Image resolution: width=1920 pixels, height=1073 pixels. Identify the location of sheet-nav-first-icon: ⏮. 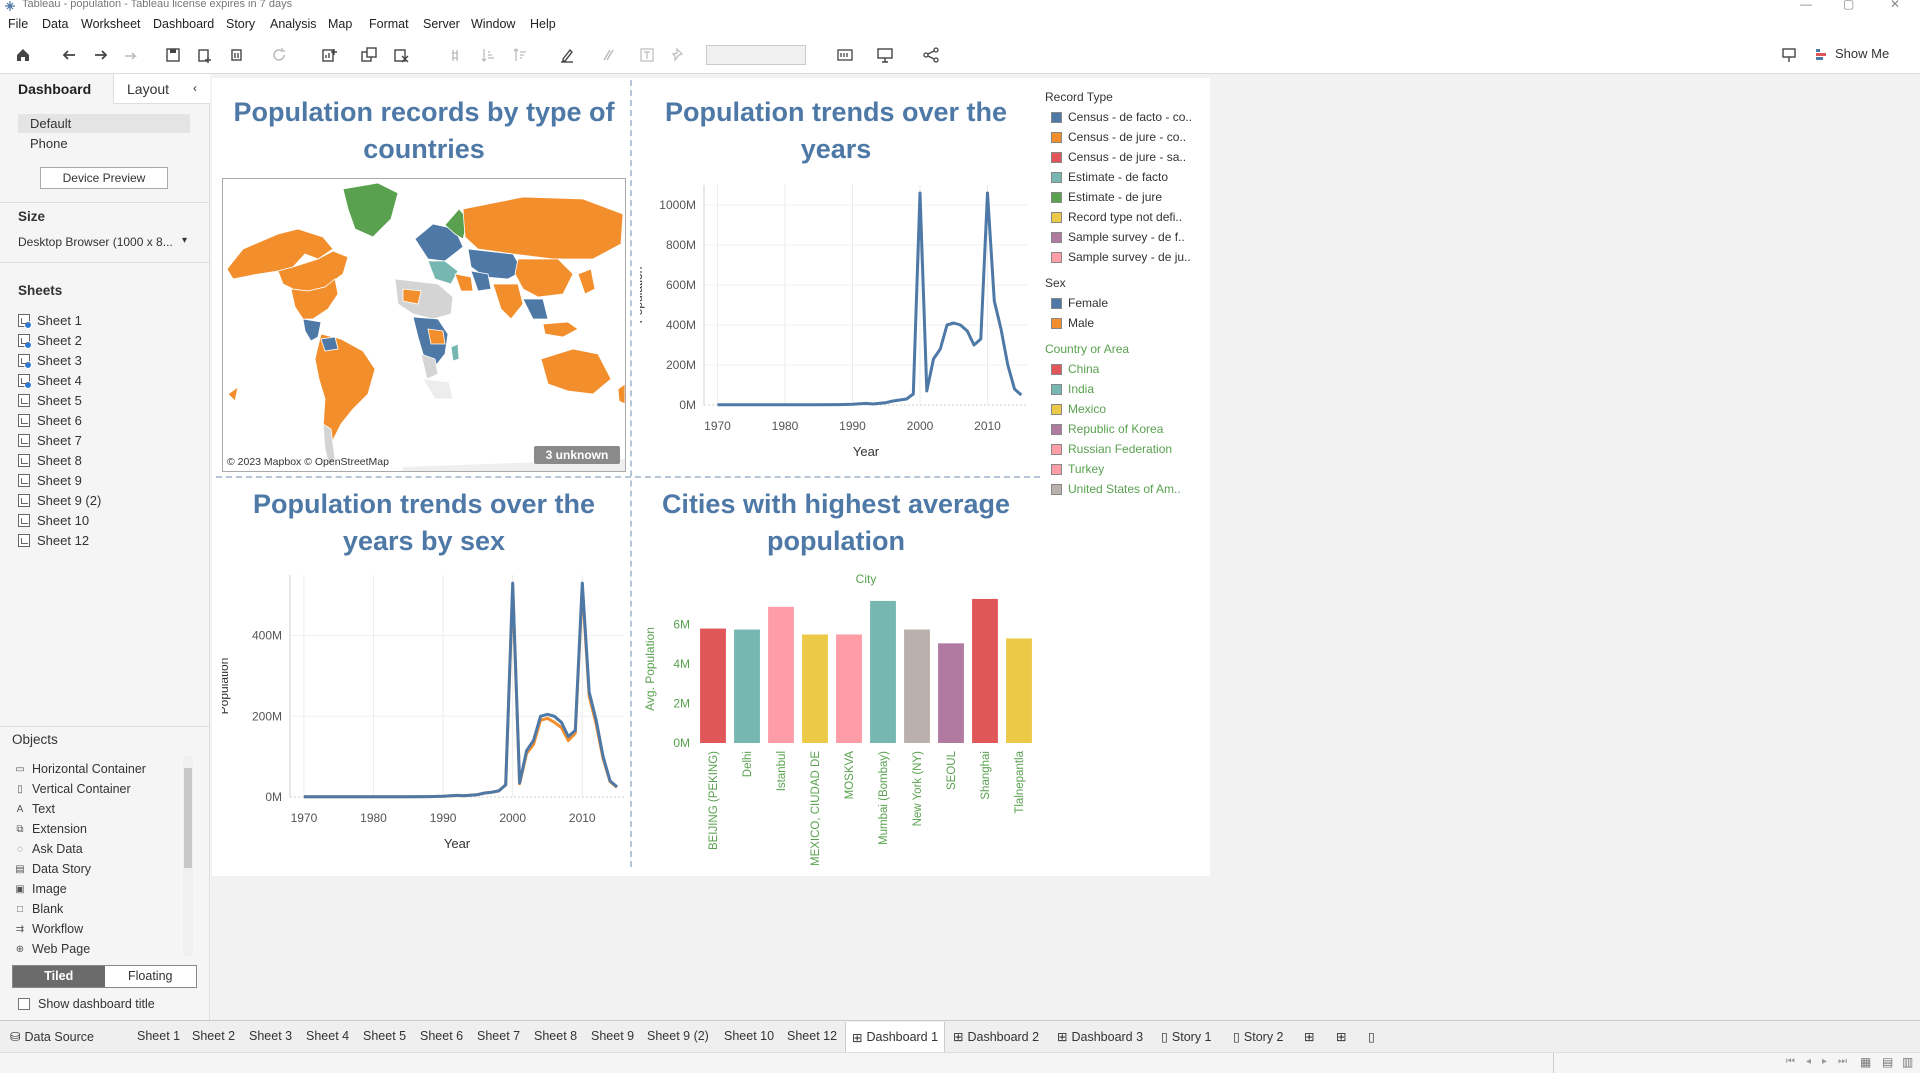
(1790, 1061).